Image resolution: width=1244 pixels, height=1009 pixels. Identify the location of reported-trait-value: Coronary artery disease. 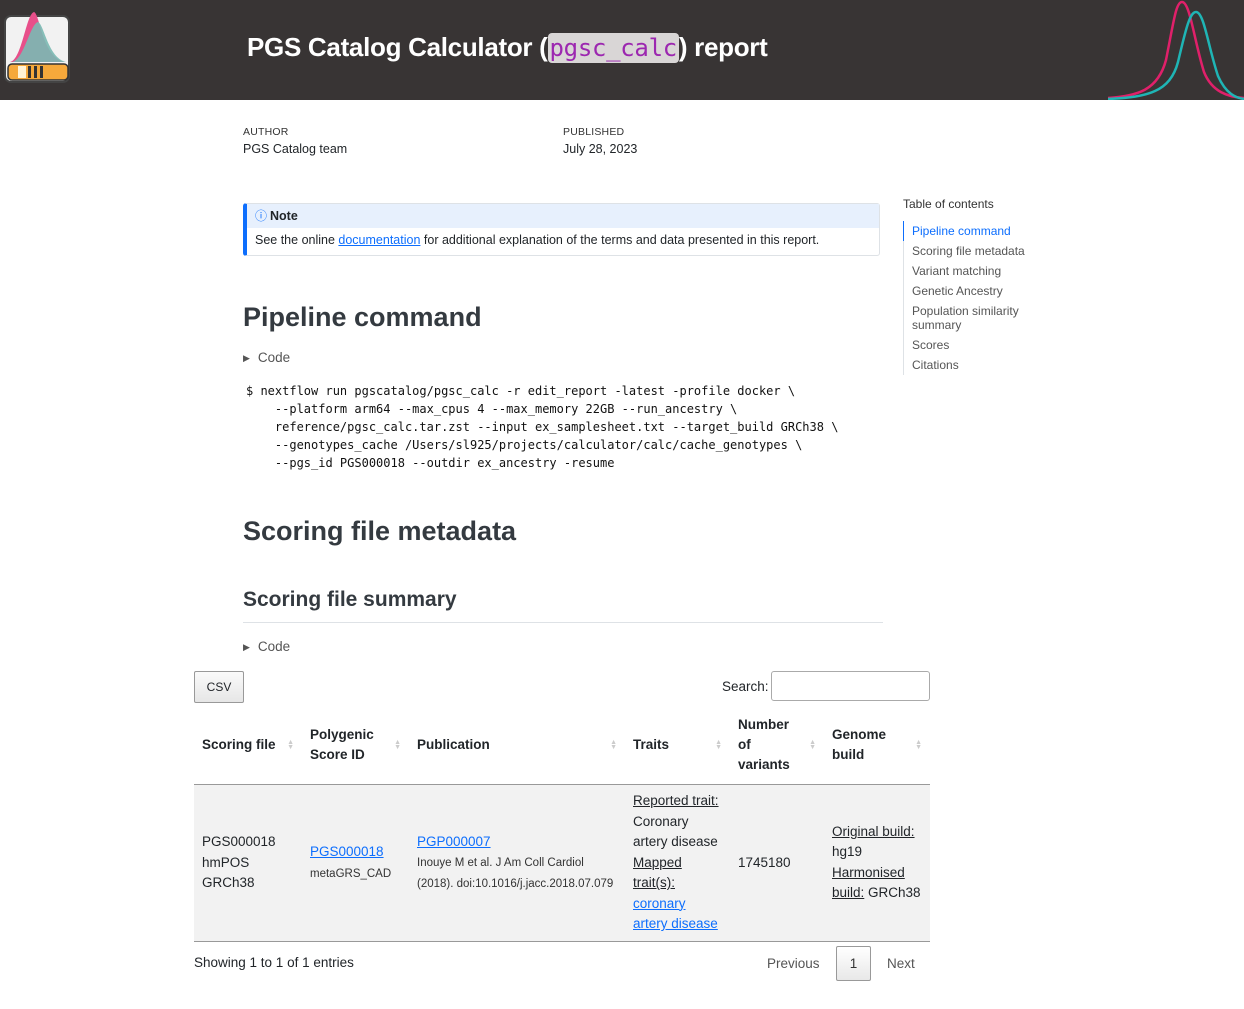
(675, 831).